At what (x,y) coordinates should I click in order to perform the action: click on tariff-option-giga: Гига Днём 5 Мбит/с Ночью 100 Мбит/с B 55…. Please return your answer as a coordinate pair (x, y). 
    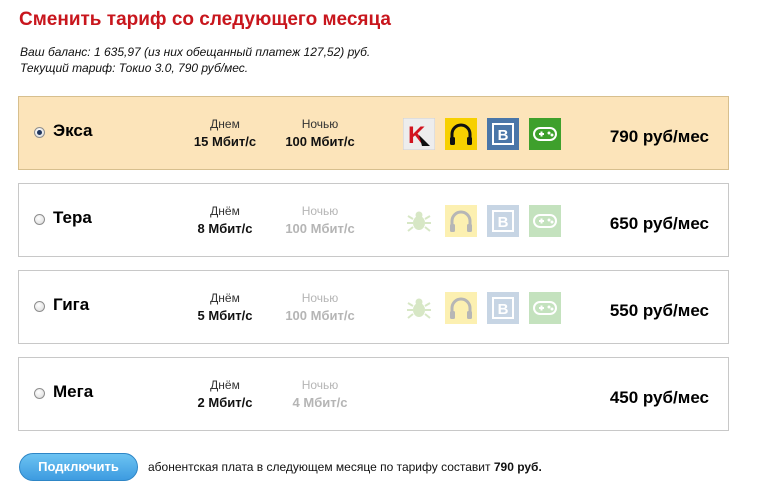
    Looking at the image, I should click on (373, 307).